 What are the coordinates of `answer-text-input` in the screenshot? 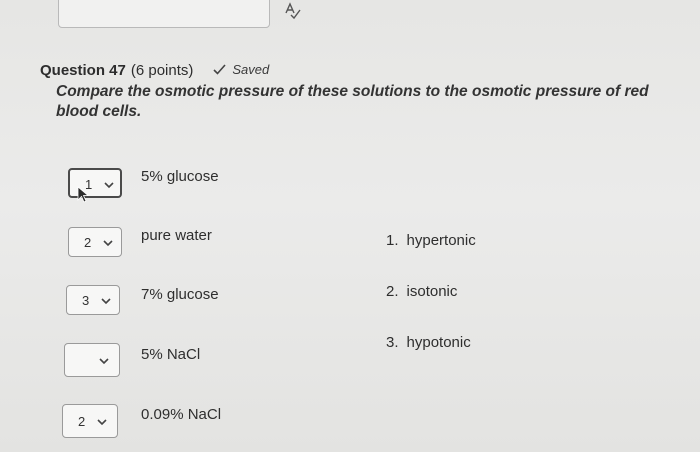 It's located at (164, 14).